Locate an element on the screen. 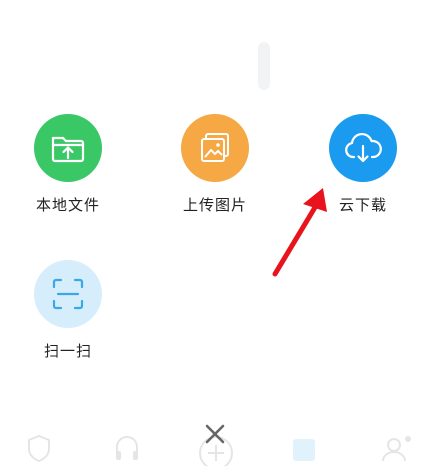 Image resolution: width=432 pixels, height=470 pixels. image-upload-icon is located at coordinates (215, 148).